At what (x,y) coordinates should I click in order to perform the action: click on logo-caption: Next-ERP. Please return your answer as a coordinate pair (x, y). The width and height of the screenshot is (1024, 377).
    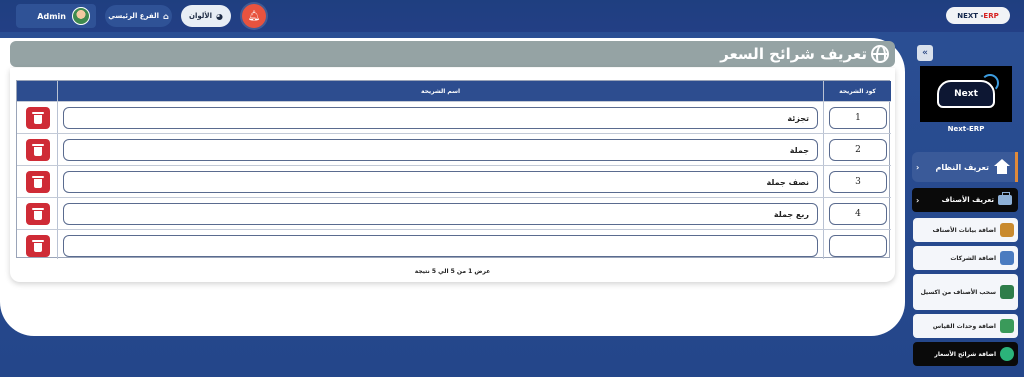
    Looking at the image, I should click on (966, 129).